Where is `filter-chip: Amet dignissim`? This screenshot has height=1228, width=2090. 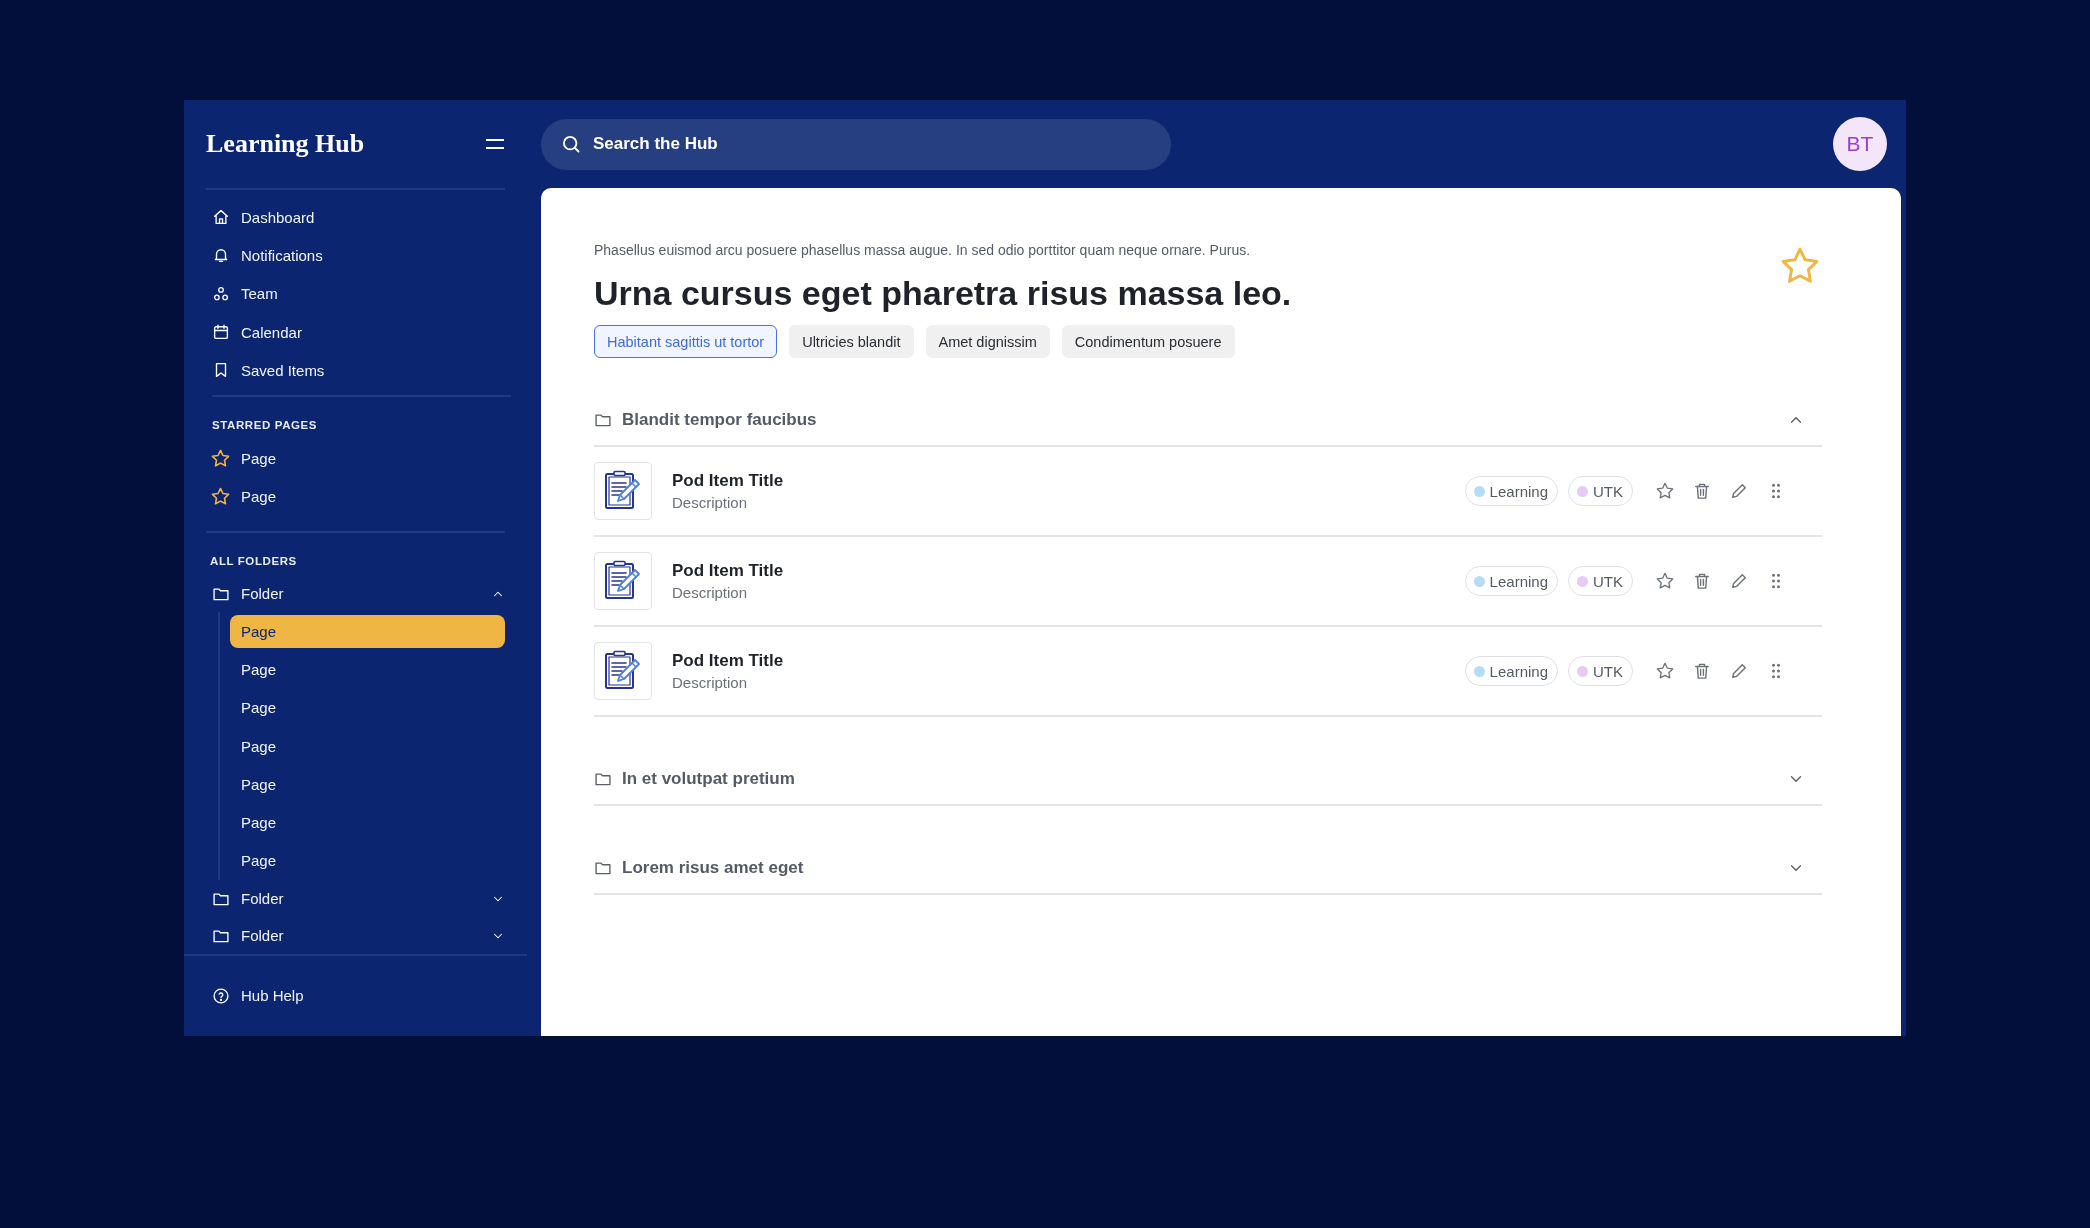 filter-chip: Amet dignissim is located at coordinates (987, 341).